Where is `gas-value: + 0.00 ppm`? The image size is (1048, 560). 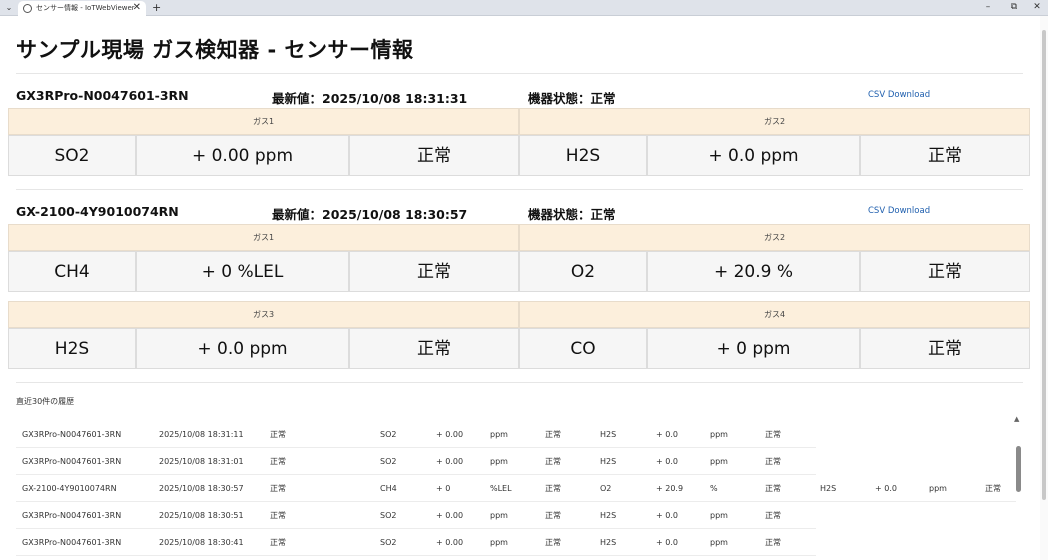 gas-value: + 0.00 ppm is located at coordinates (242, 155).